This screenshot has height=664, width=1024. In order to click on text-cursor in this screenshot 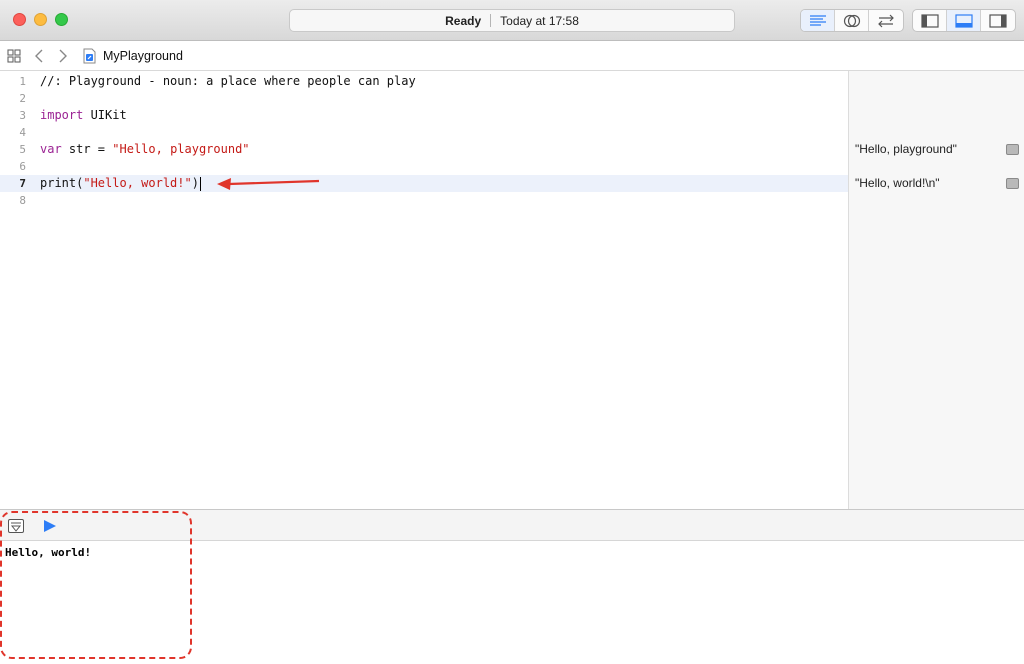, I will do `click(200, 183)`.